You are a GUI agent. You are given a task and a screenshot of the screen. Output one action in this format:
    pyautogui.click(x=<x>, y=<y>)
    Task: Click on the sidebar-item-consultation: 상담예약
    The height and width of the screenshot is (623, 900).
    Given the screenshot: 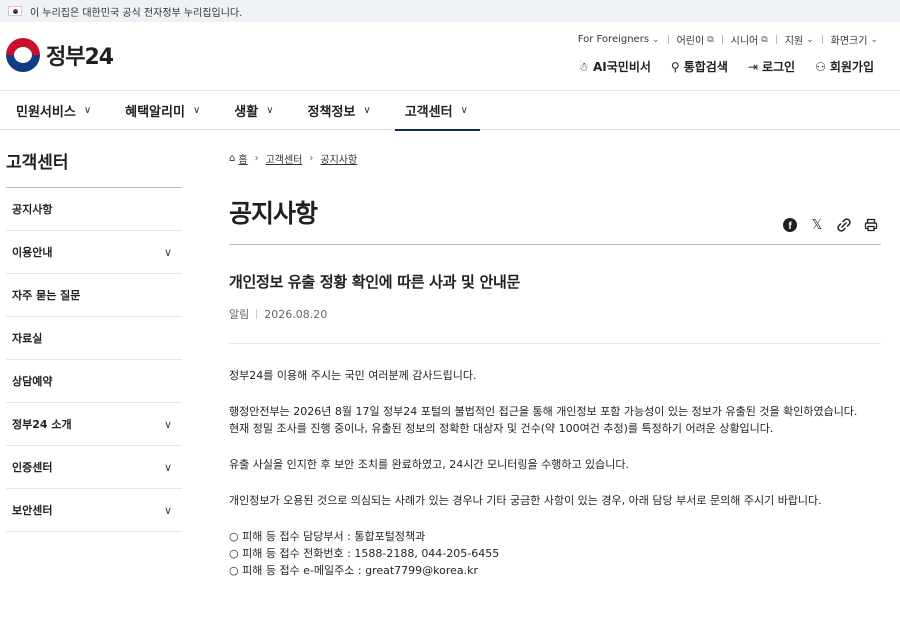 What is the action you would take?
    pyautogui.click(x=94, y=381)
    